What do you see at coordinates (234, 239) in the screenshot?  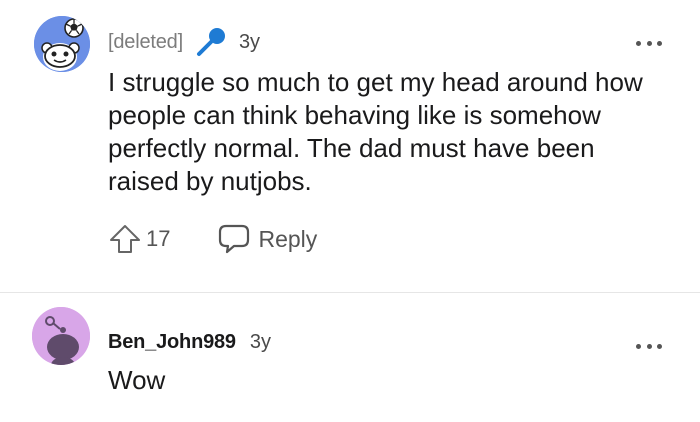 I see `comment-bubble-icon` at bounding box center [234, 239].